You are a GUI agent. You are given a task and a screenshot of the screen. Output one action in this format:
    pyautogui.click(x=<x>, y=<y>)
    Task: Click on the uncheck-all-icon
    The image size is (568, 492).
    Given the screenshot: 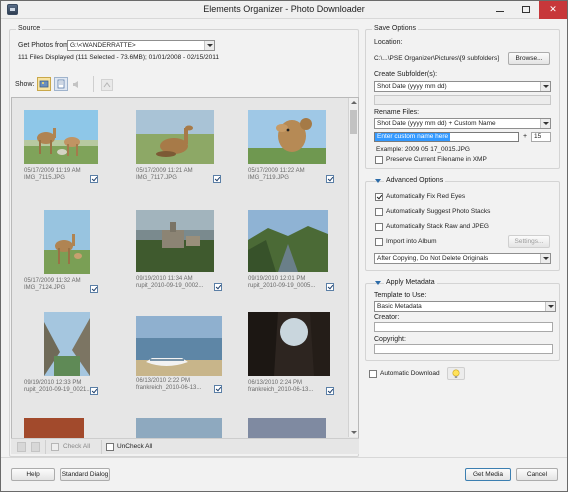 What is the action you would take?
    pyautogui.click(x=110, y=447)
    